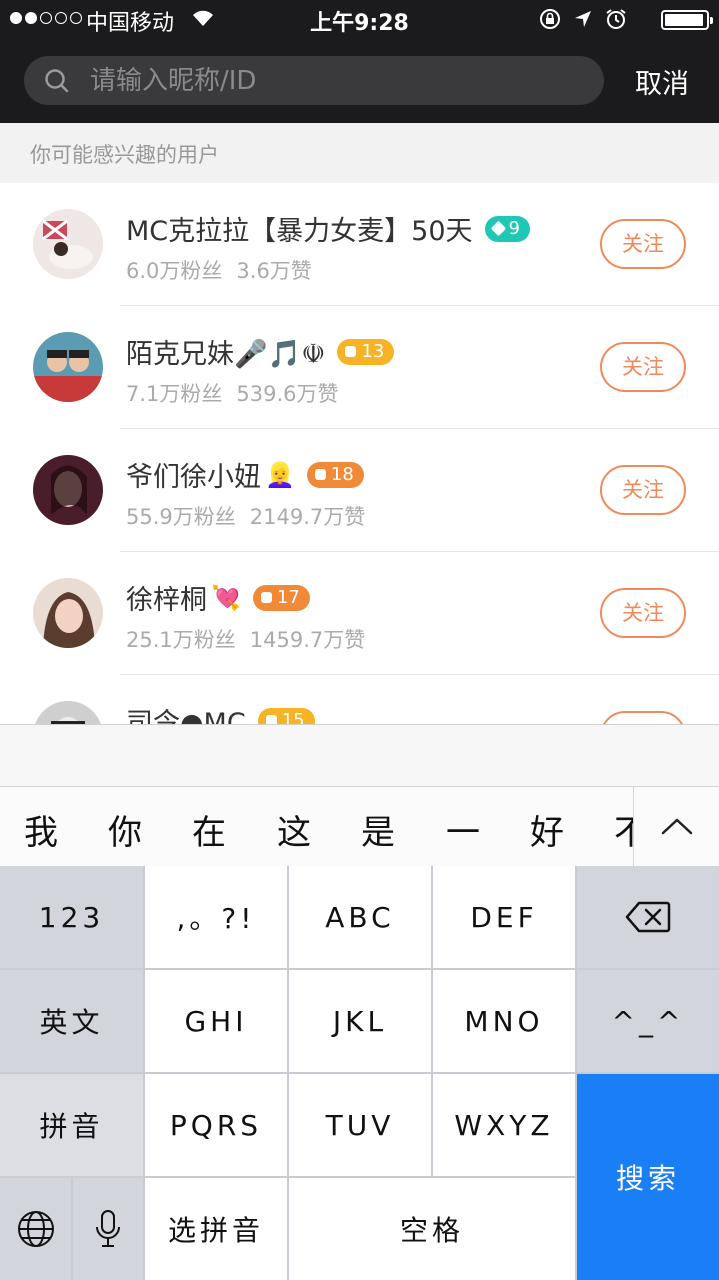  Describe the element at coordinates (498, 228) in the screenshot. I see `diamond-icon` at that location.